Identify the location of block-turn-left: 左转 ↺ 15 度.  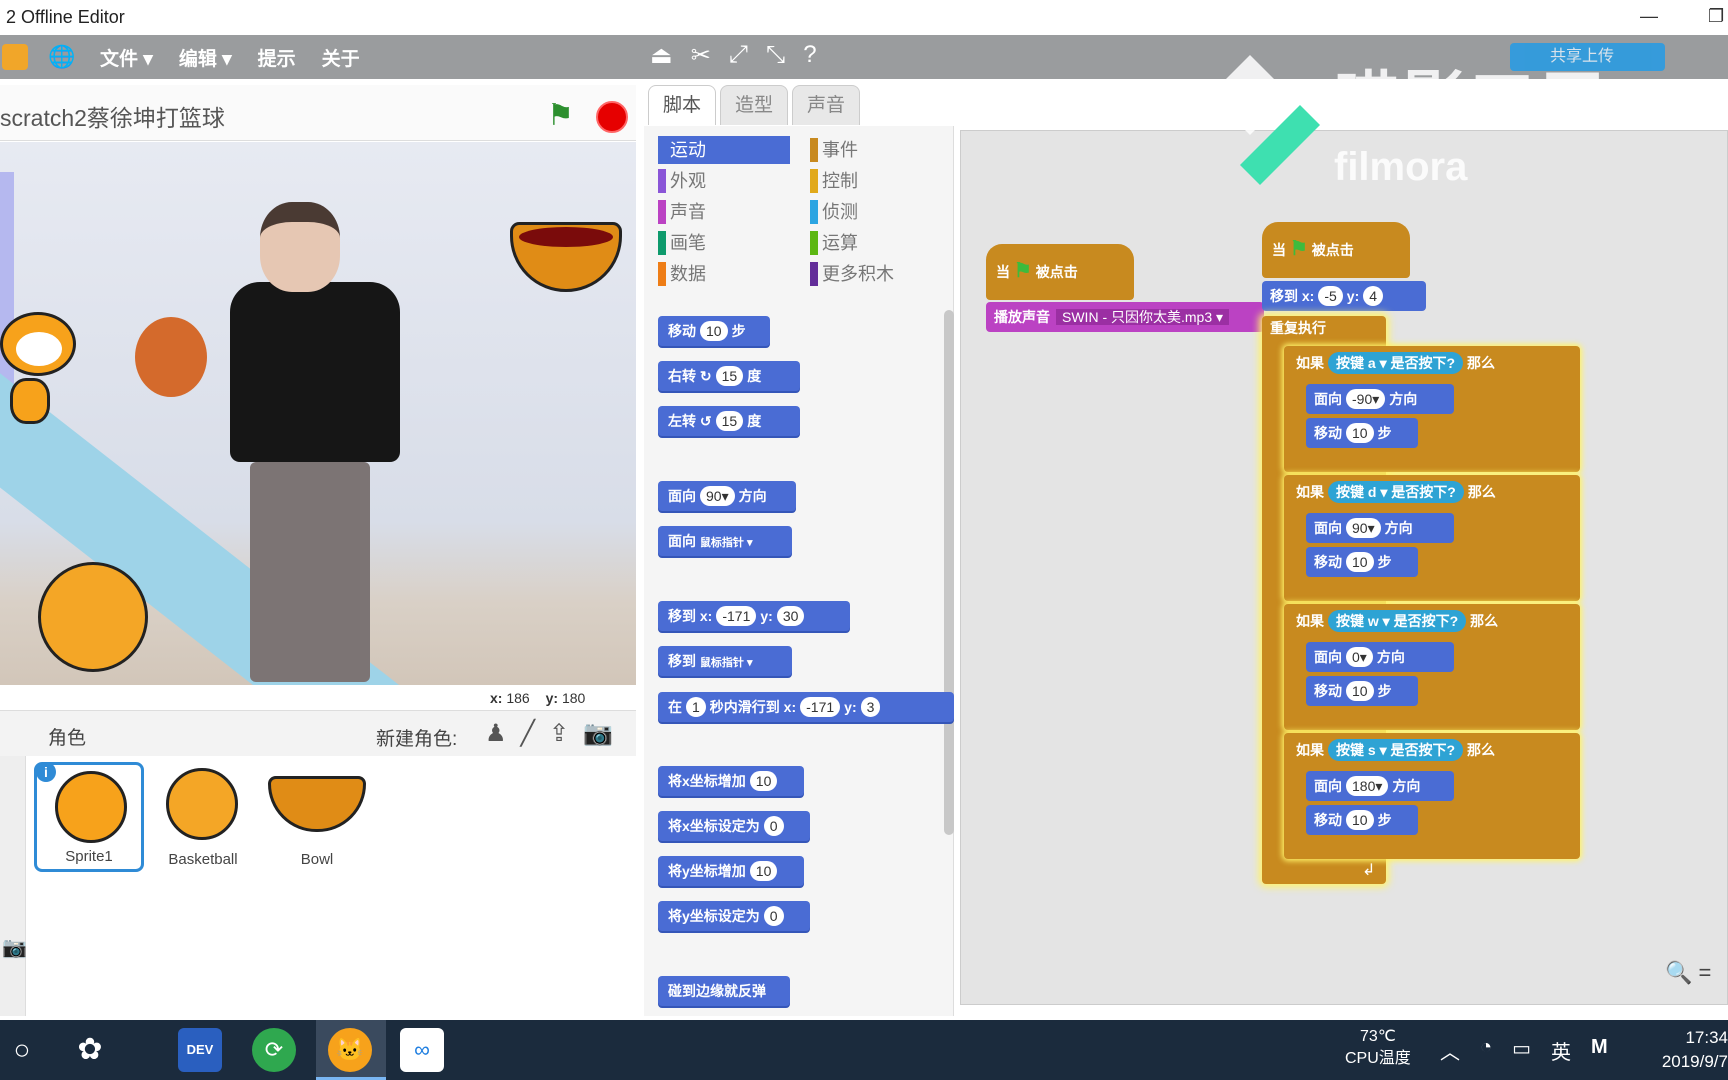
(729, 421).